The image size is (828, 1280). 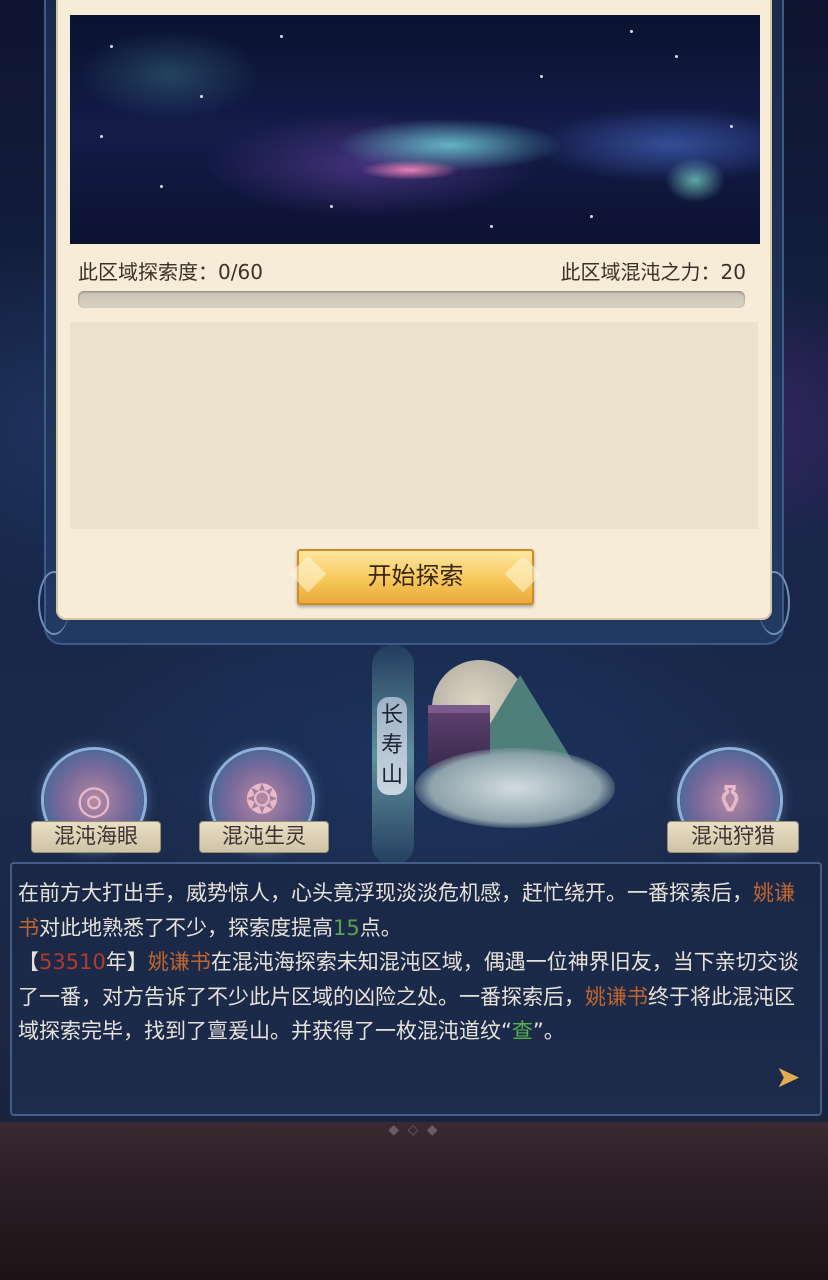 I want to click on chaos-power-label: 此区域混沌之力：, so click(x=640, y=272).